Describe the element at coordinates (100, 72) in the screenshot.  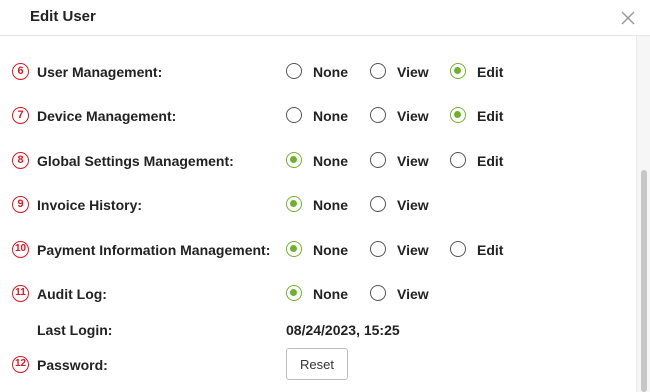
I see `row-label: User Management:` at that location.